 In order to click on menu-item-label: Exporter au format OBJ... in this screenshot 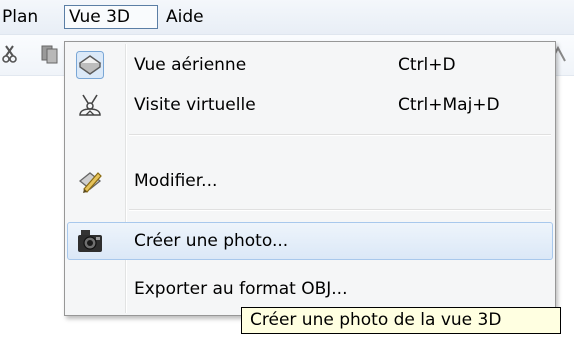, I will do `click(241, 289)`.